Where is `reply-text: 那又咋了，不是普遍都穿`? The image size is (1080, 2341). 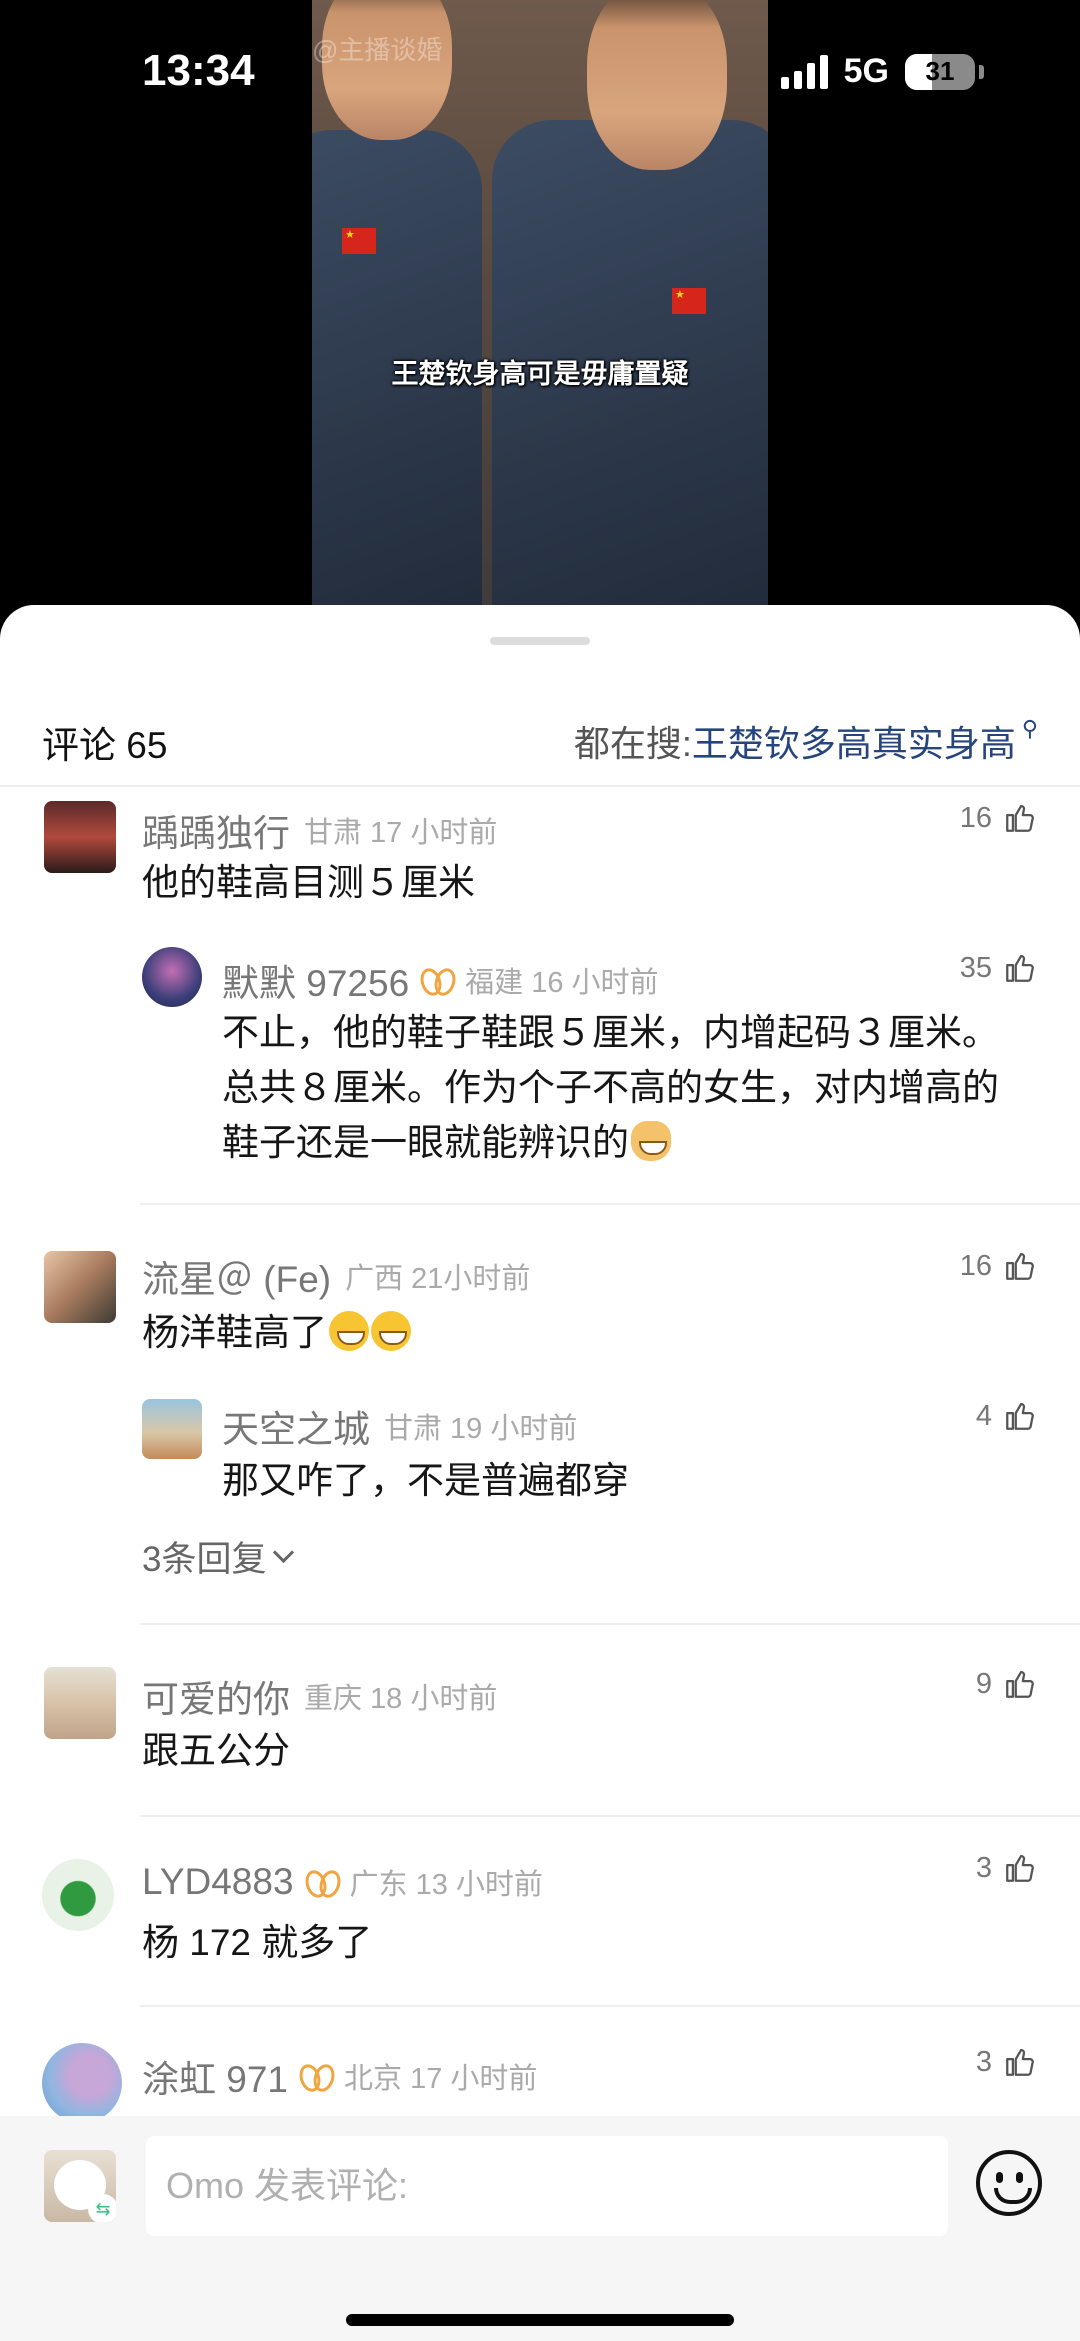 reply-text: 那又咋了，不是普遍都穿 is located at coordinates (425, 1480).